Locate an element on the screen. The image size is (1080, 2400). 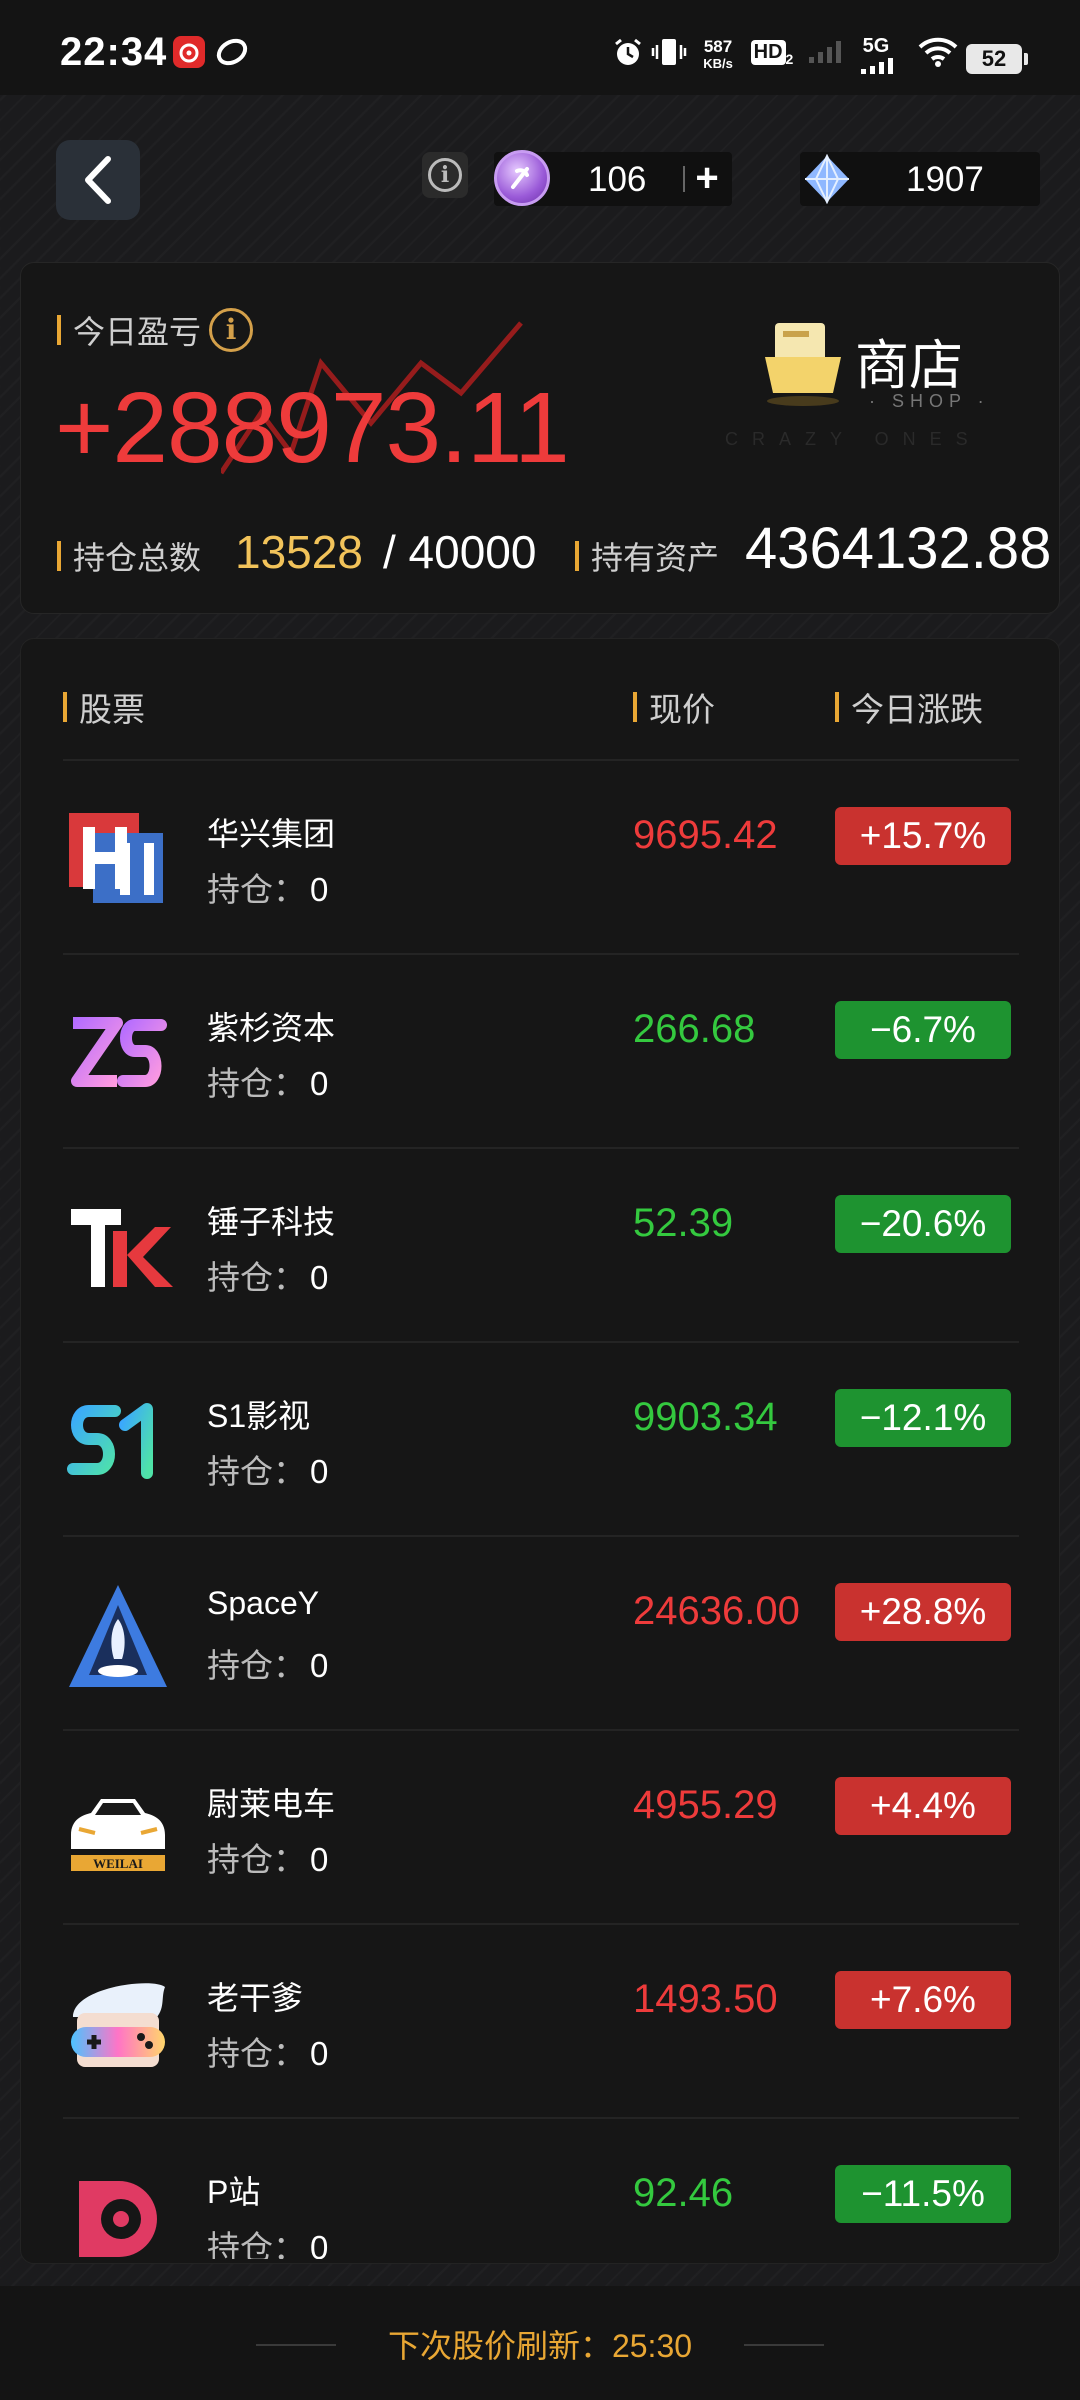
hd-icon: HD 2 is located at coordinates (772, 52).